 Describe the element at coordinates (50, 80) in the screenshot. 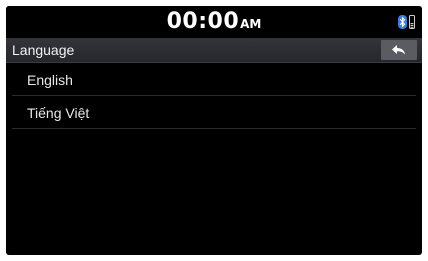

I see `list-item-label: English` at that location.